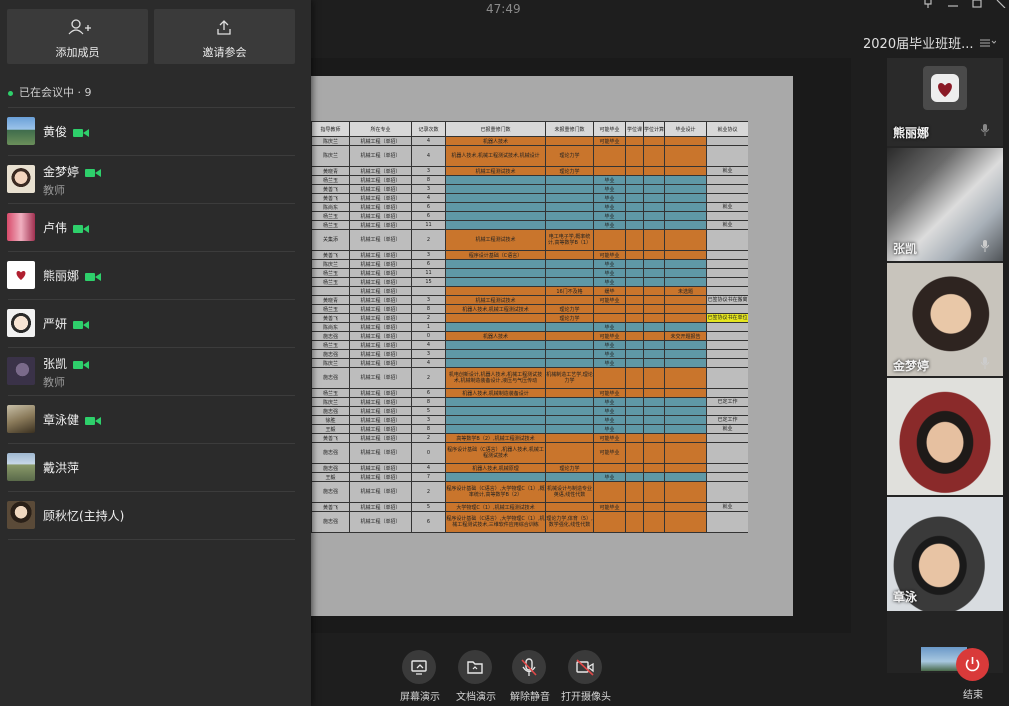  What do you see at coordinates (945, 204) in the screenshot?
I see `video-tile: 张凯` at bounding box center [945, 204].